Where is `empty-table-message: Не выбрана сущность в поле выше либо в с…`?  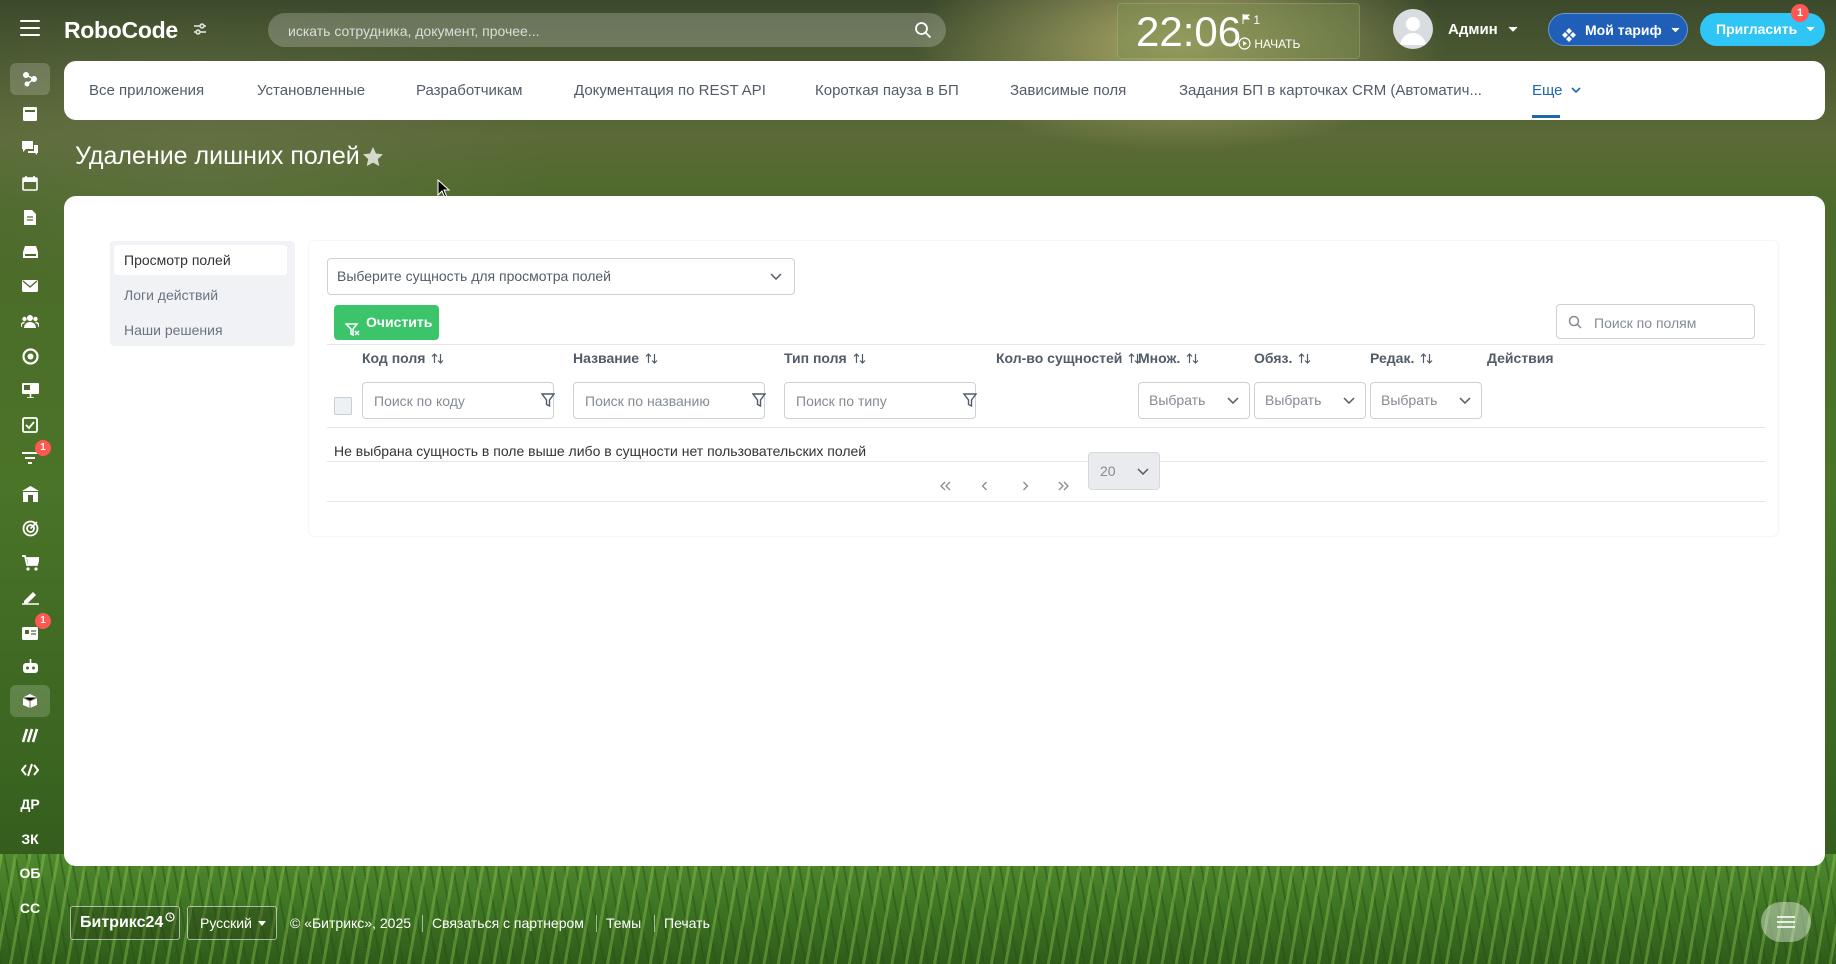 empty-table-message: Не выбрана сущность в поле выше либо в с… is located at coordinates (600, 451).